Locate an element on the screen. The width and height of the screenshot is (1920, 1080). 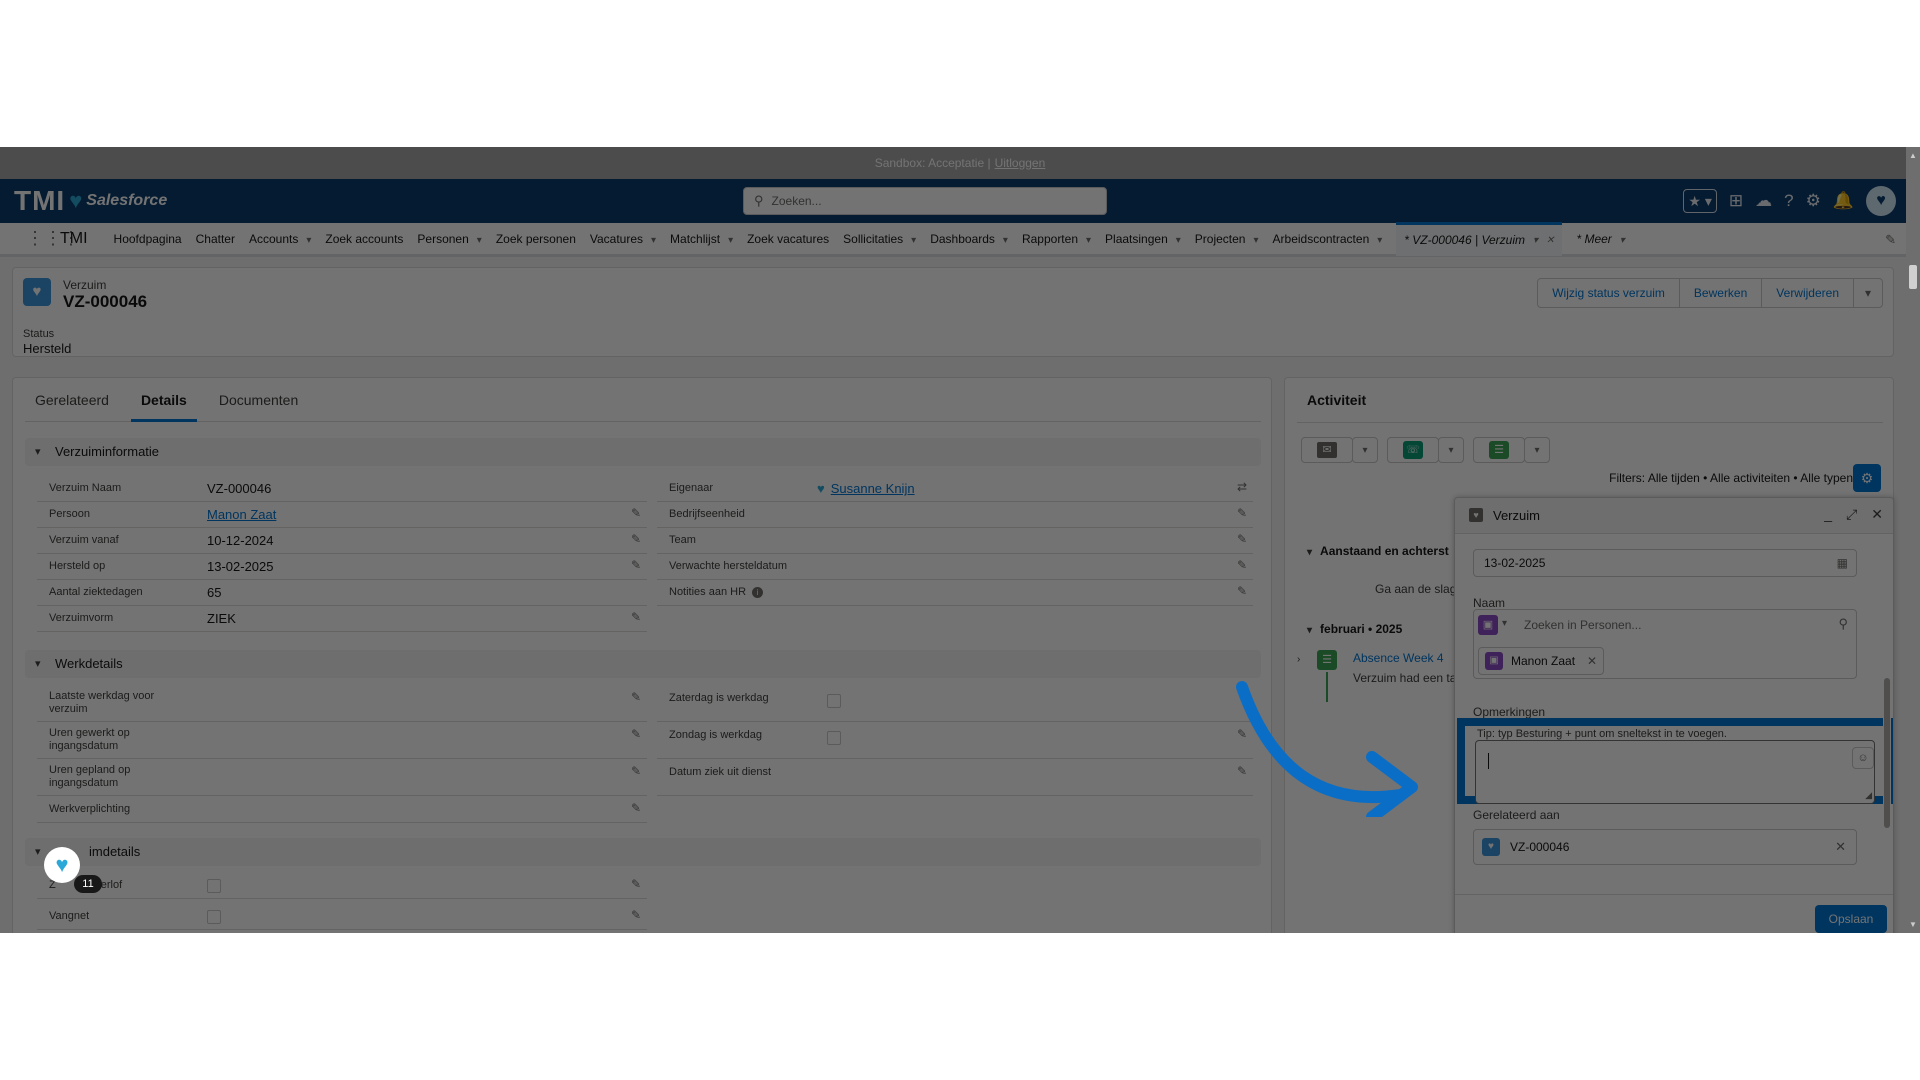
composer-scrollbar is located at coordinates (1887, 713).